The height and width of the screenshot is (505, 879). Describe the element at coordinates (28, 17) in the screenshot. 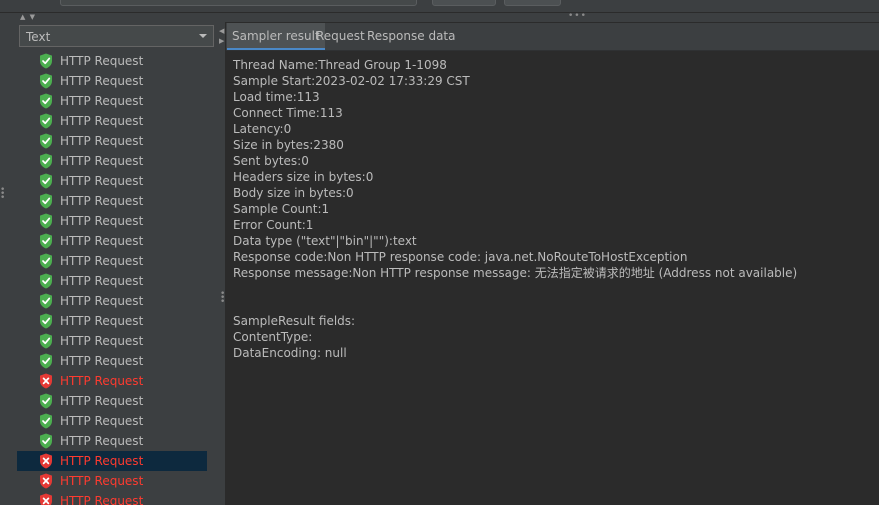

I see `collapse-expand-arrows-icon: ▲ ▼` at that location.